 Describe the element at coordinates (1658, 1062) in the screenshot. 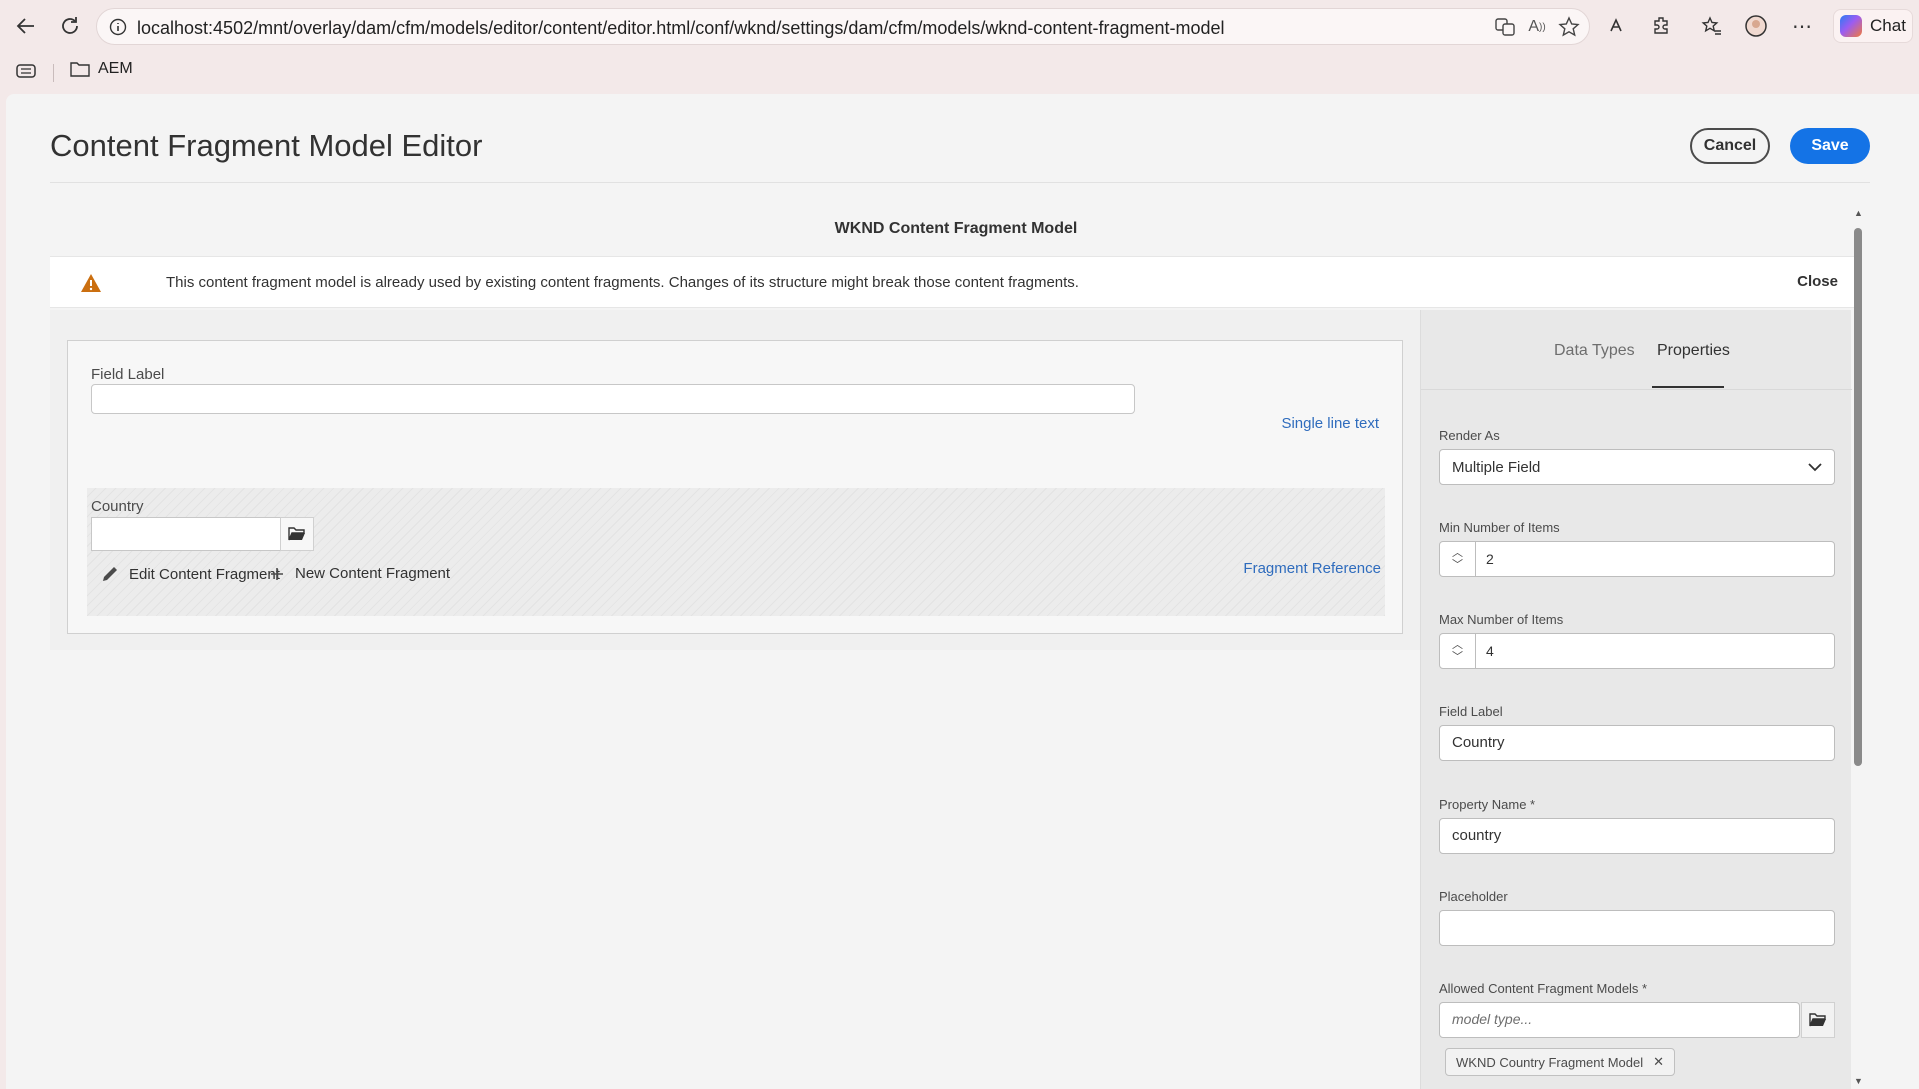

I see `remove-tag-icon: ✕` at that location.